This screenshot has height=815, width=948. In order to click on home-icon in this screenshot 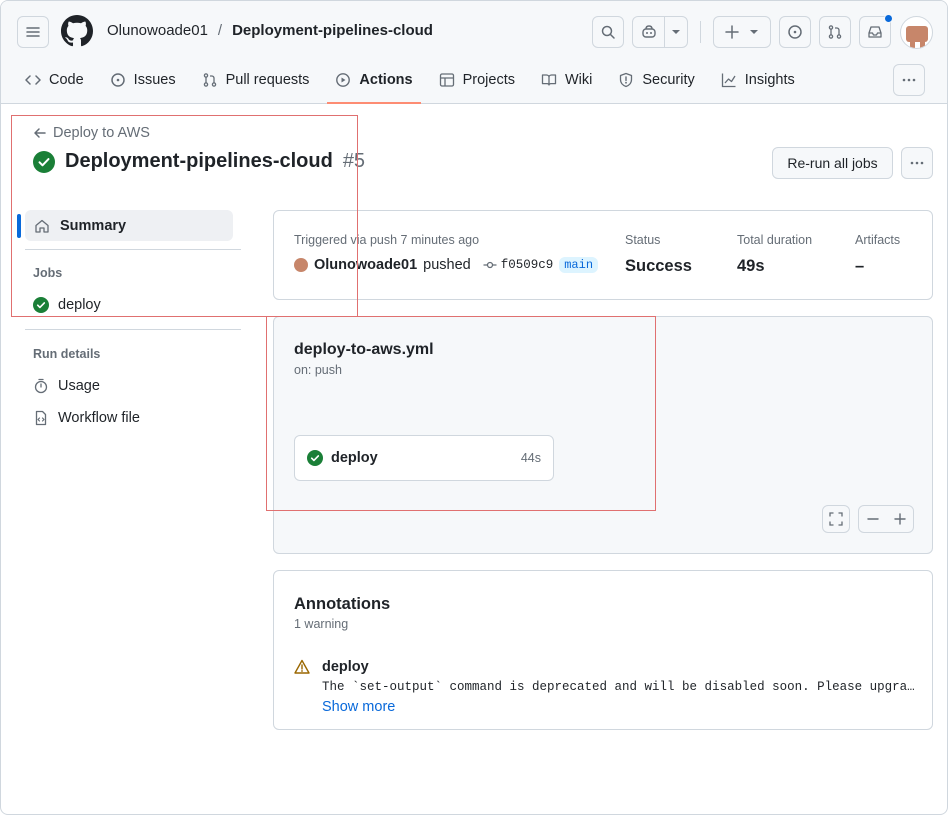, I will do `click(42, 226)`.